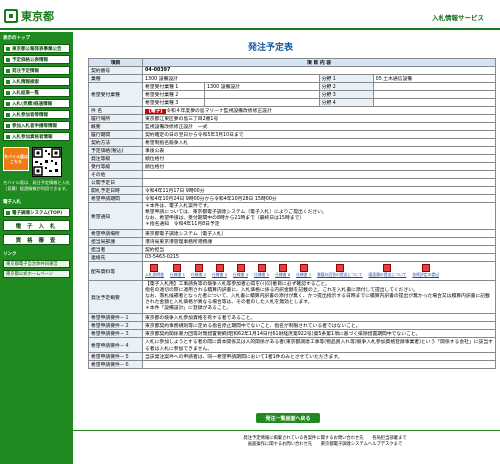 Image resolution: width=500 pixels, height=464 pixels. Describe the element at coordinates (36, 92) in the screenshot. I see `sidebar-item-results: 入札結果一覧` at that location.